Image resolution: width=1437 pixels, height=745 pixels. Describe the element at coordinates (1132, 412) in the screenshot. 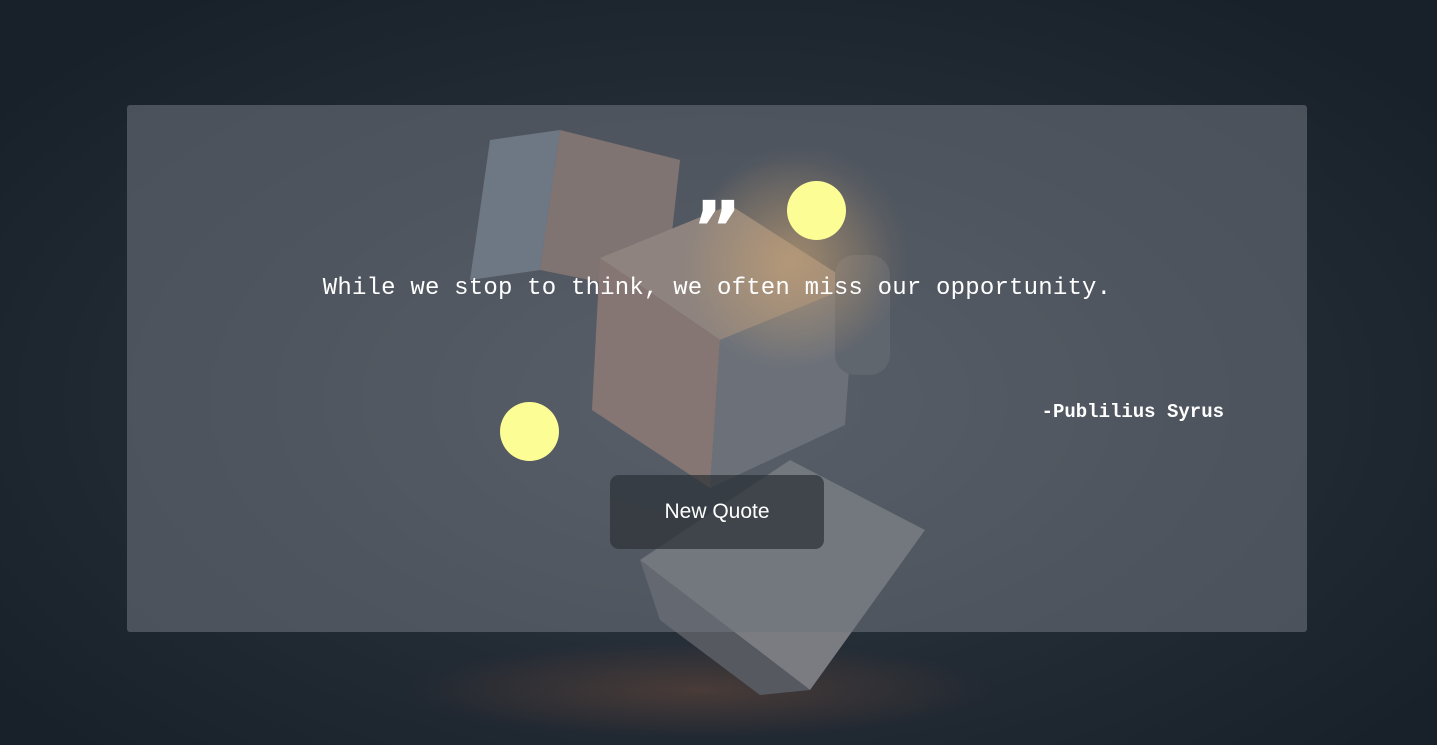

I see `quote-author: -Publilius Syrus` at that location.